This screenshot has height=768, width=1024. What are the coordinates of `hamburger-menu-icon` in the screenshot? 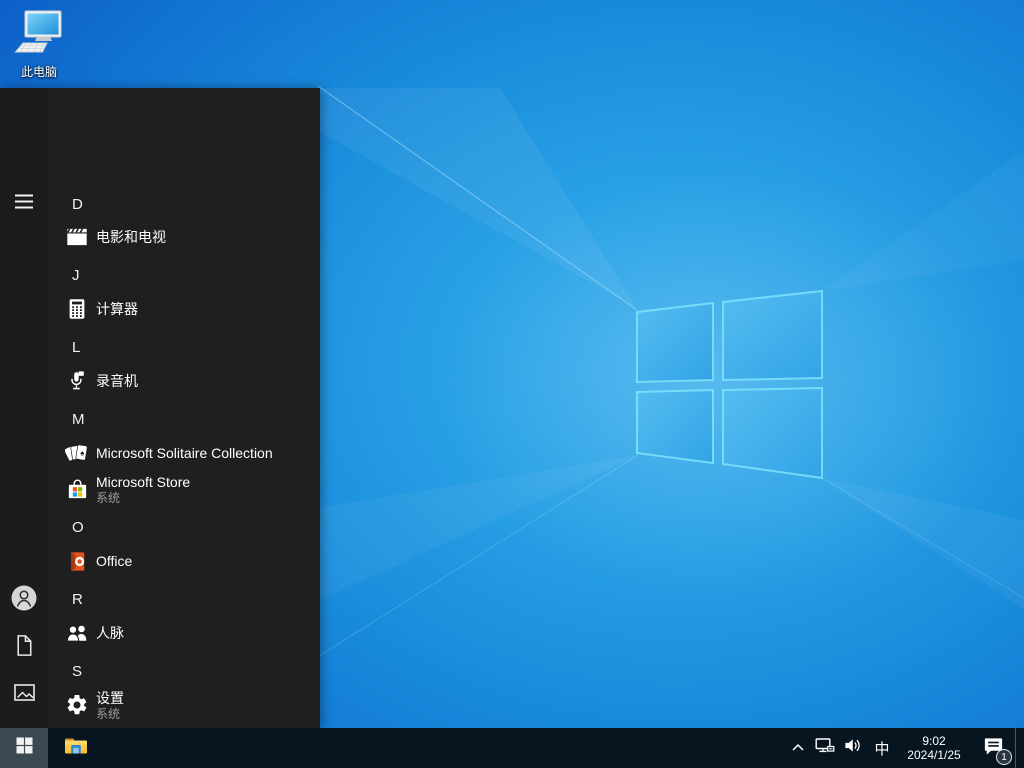 It's located at (24, 204).